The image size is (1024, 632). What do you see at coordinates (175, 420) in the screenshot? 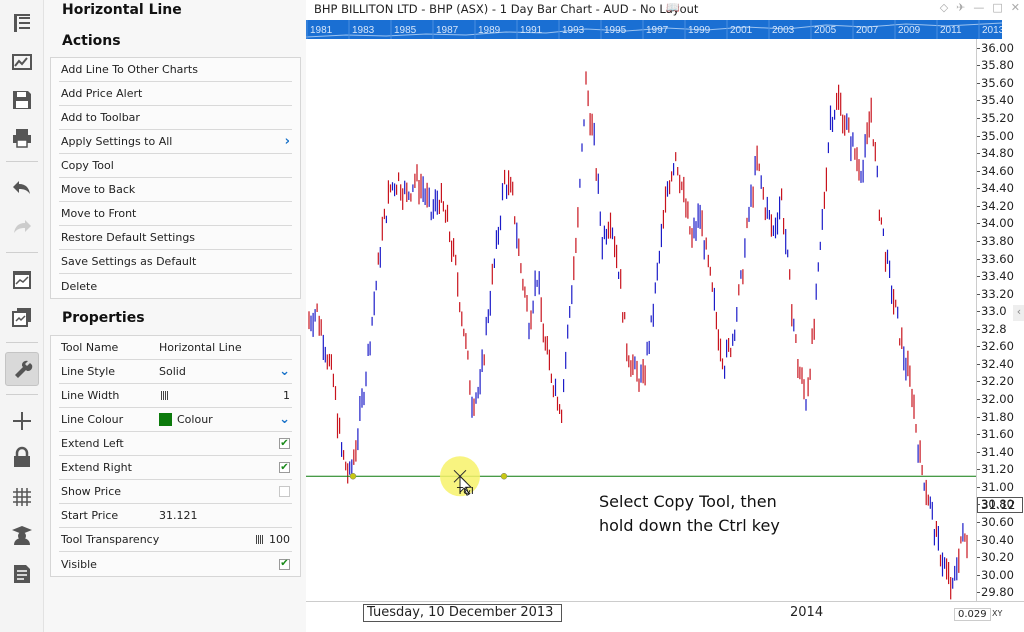
I see `prop-line-colour: Line Colour Colour ⌄` at bounding box center [175, 420].